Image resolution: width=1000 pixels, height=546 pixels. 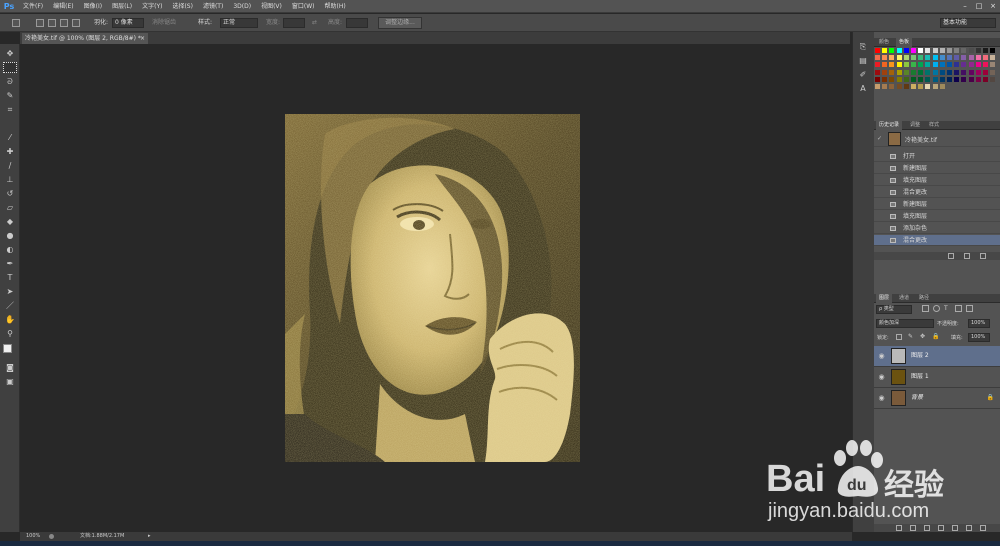 I want to click on hand-tool-icon: ✋, so click(x=10, y=319).